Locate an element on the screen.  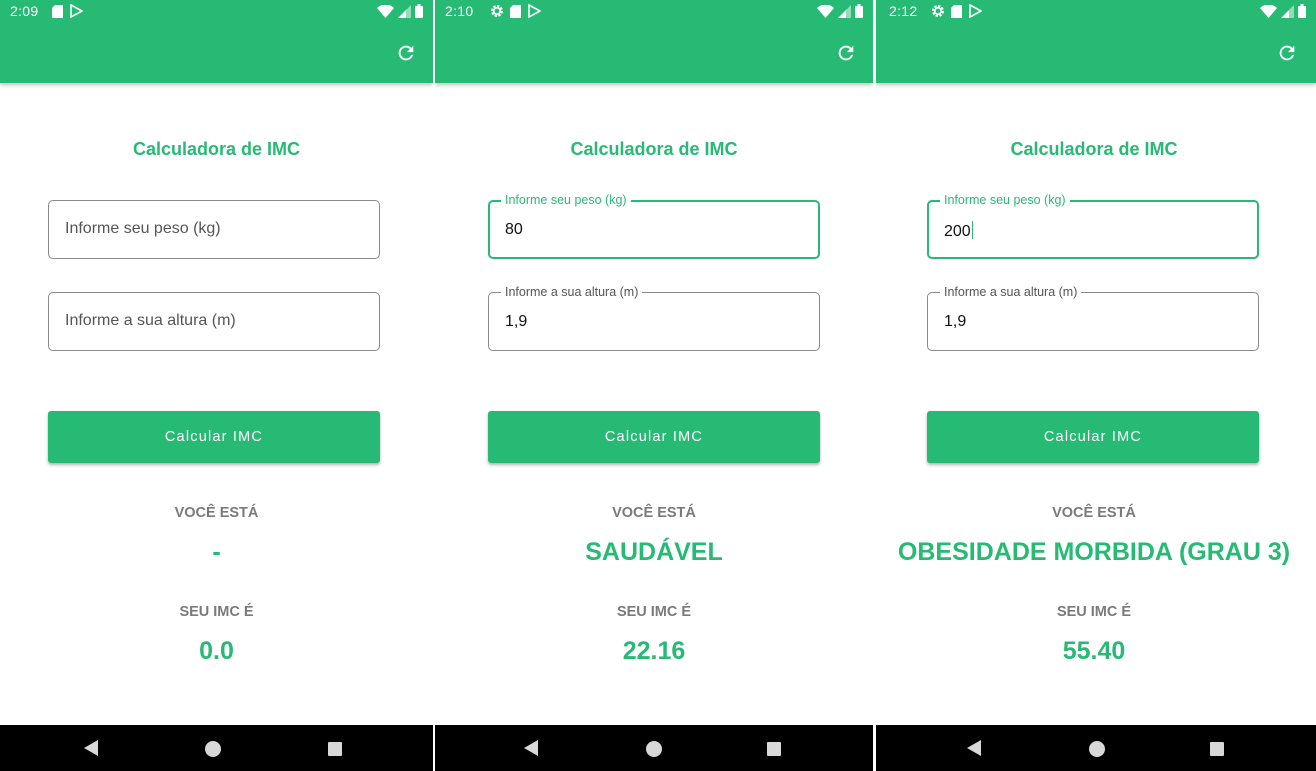
app-bar: 2:10 is located at coordinates (654, 41).